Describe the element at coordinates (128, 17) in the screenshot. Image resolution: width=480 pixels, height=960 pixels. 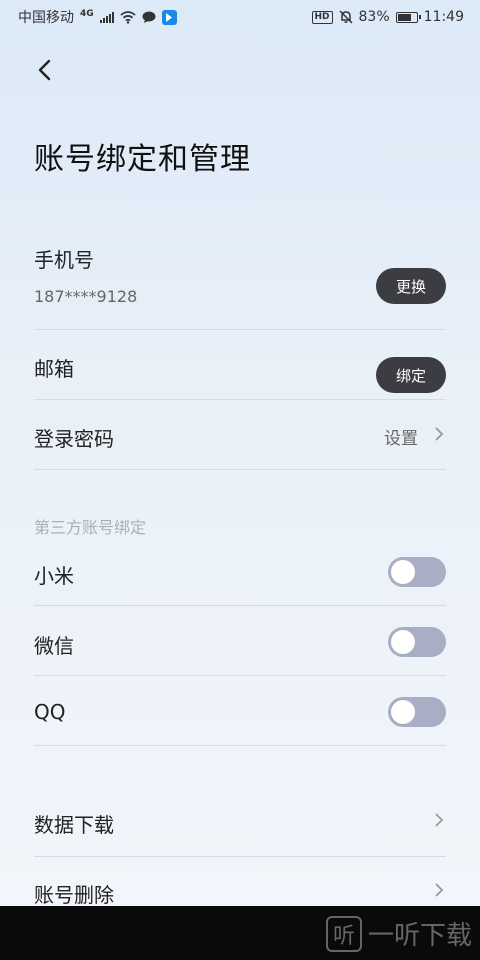
I see `wifi-icon` at that location.